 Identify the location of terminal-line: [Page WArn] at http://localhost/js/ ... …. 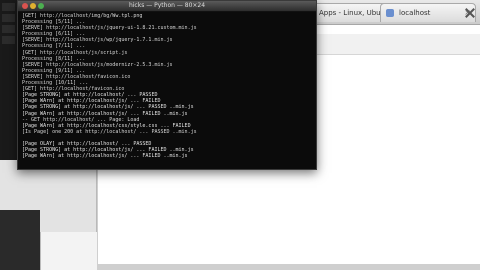
(105, 156).